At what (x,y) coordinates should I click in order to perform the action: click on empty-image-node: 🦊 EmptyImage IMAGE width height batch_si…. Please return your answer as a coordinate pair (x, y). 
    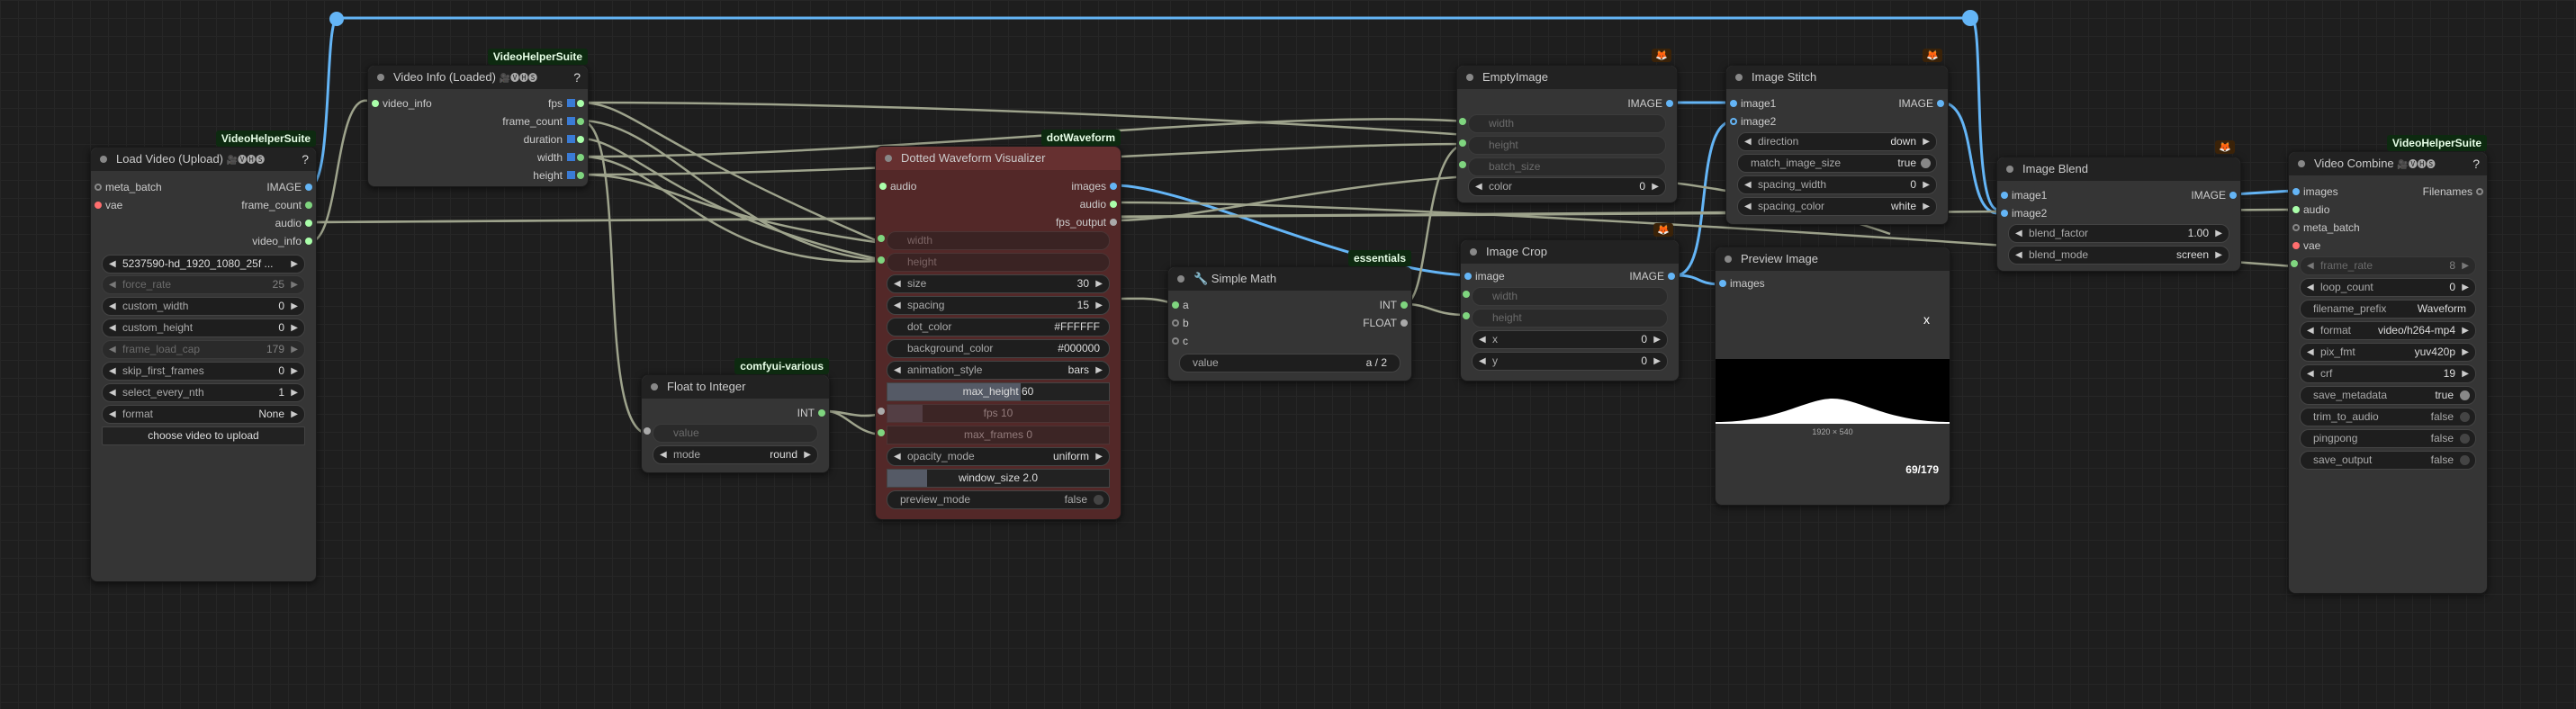
    Looking at the image, I should click on (1567, 126).